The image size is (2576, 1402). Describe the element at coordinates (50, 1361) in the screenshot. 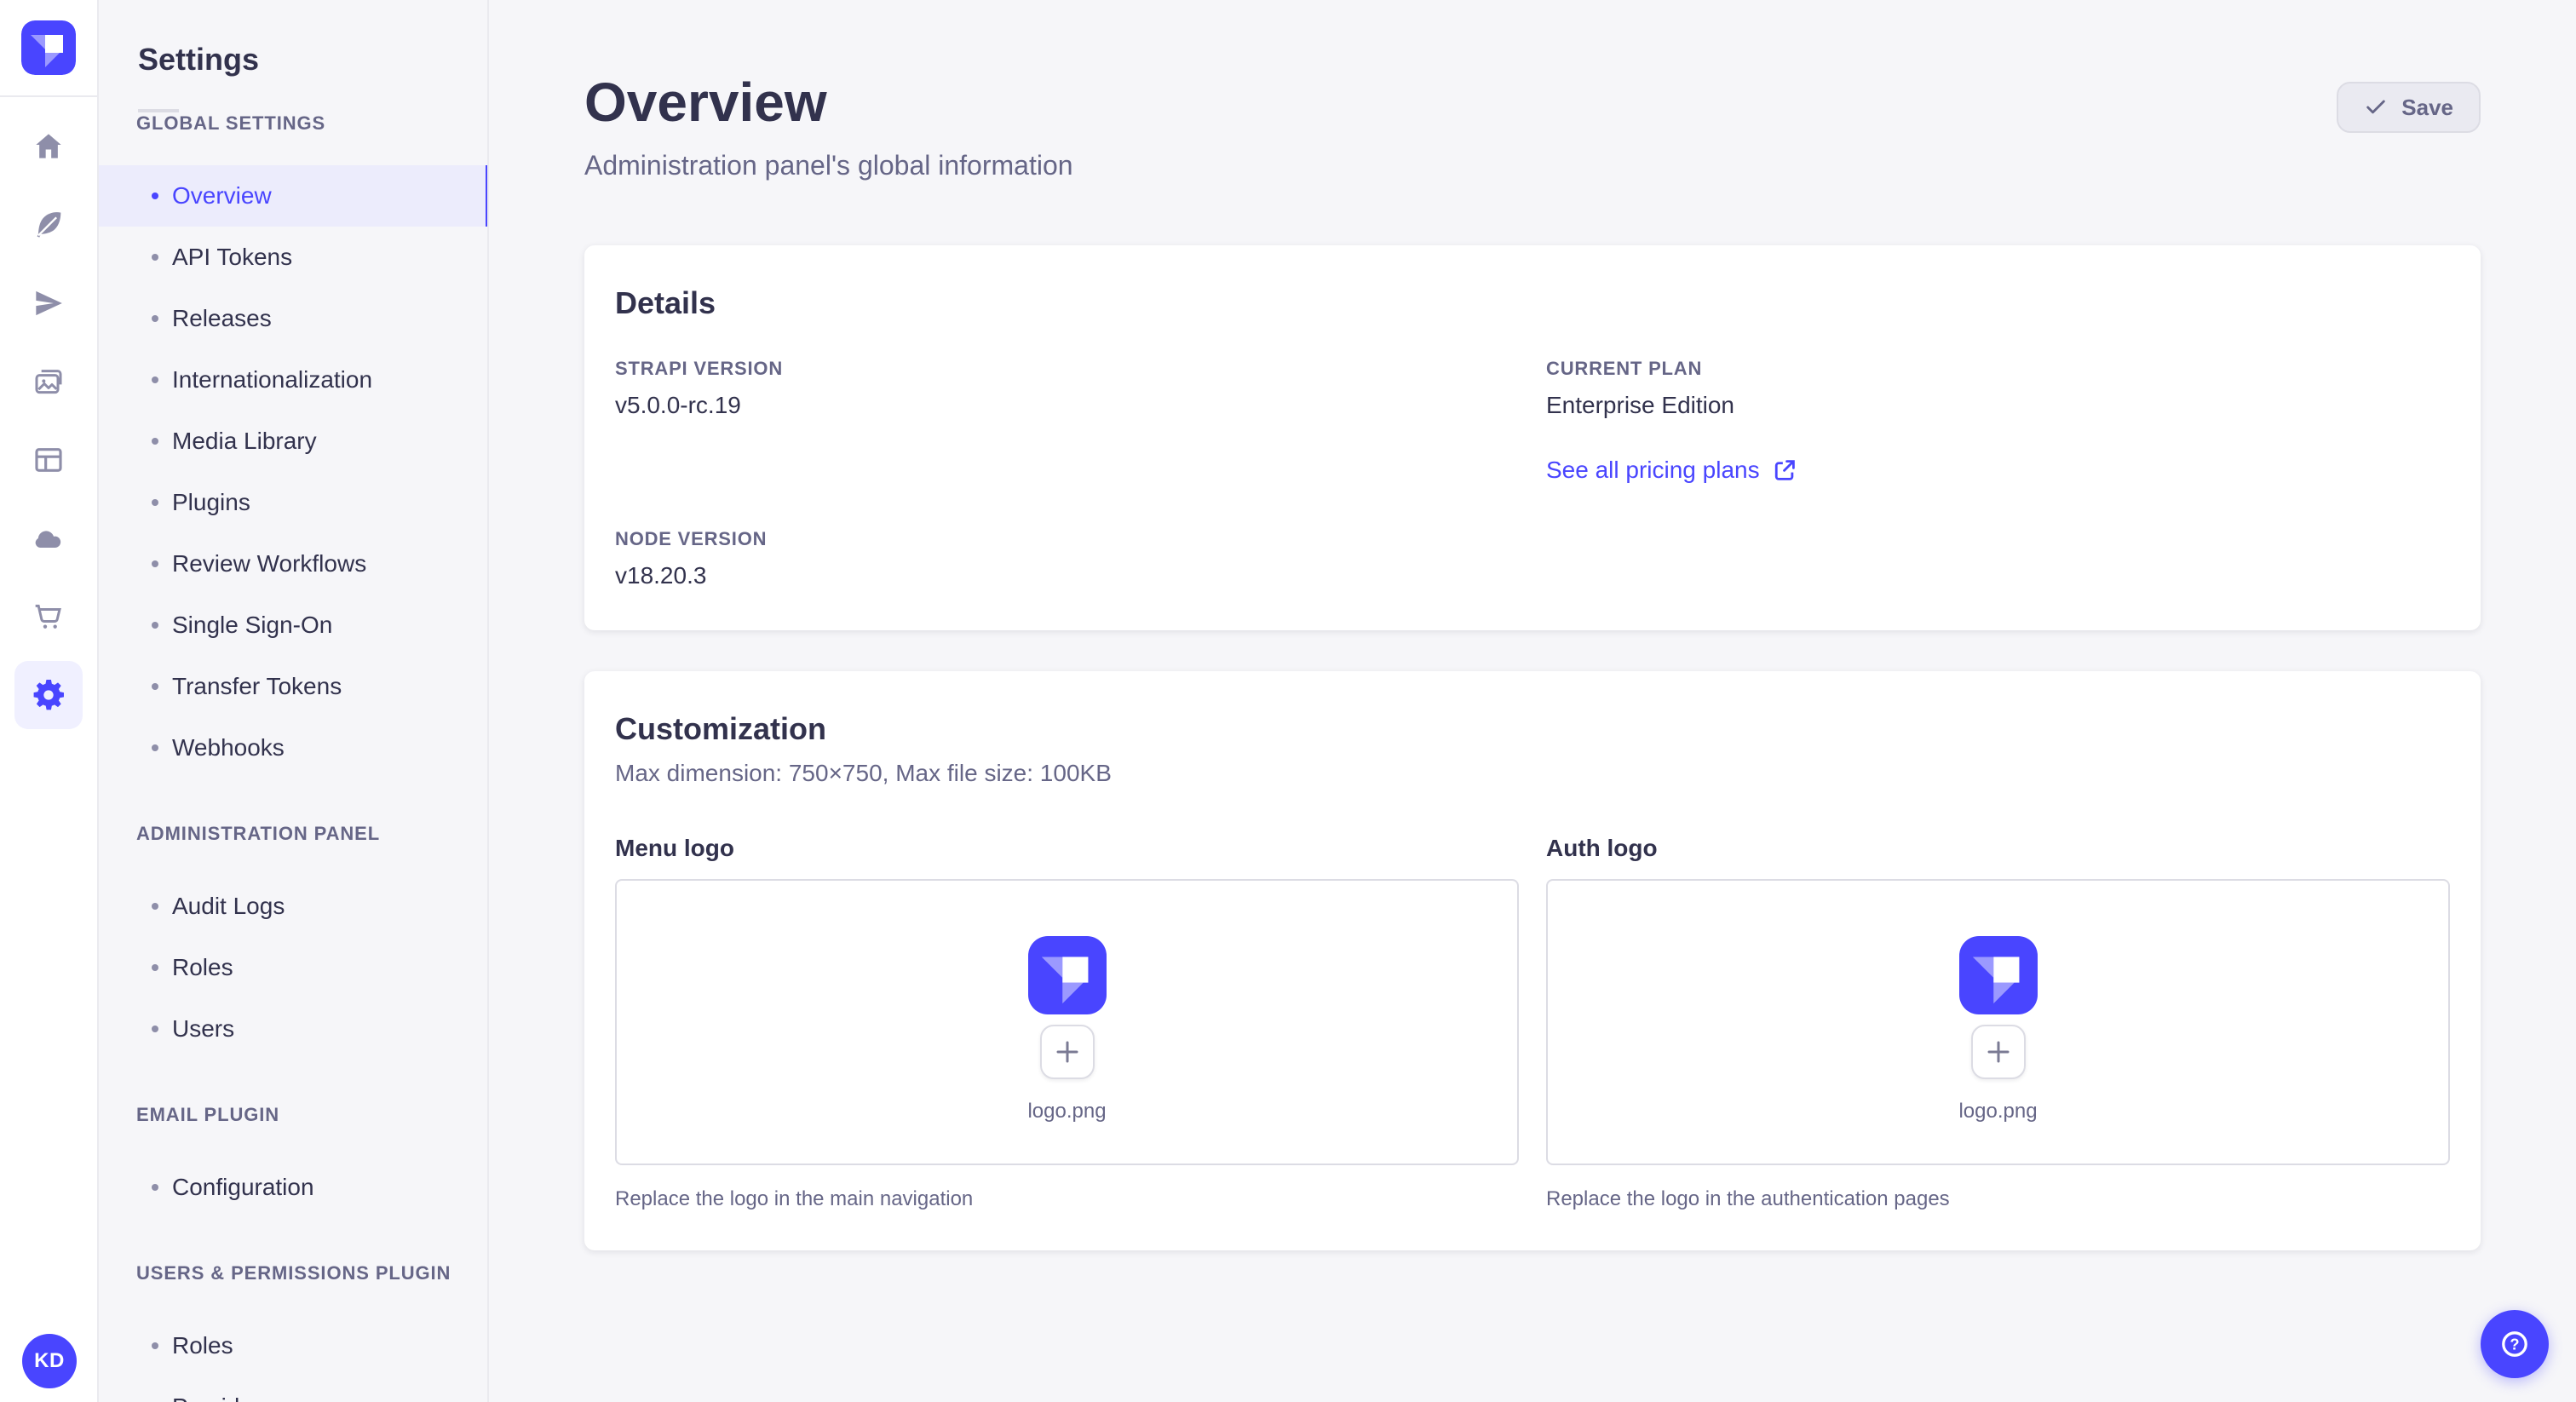

I see `avatar: KD` at that location.